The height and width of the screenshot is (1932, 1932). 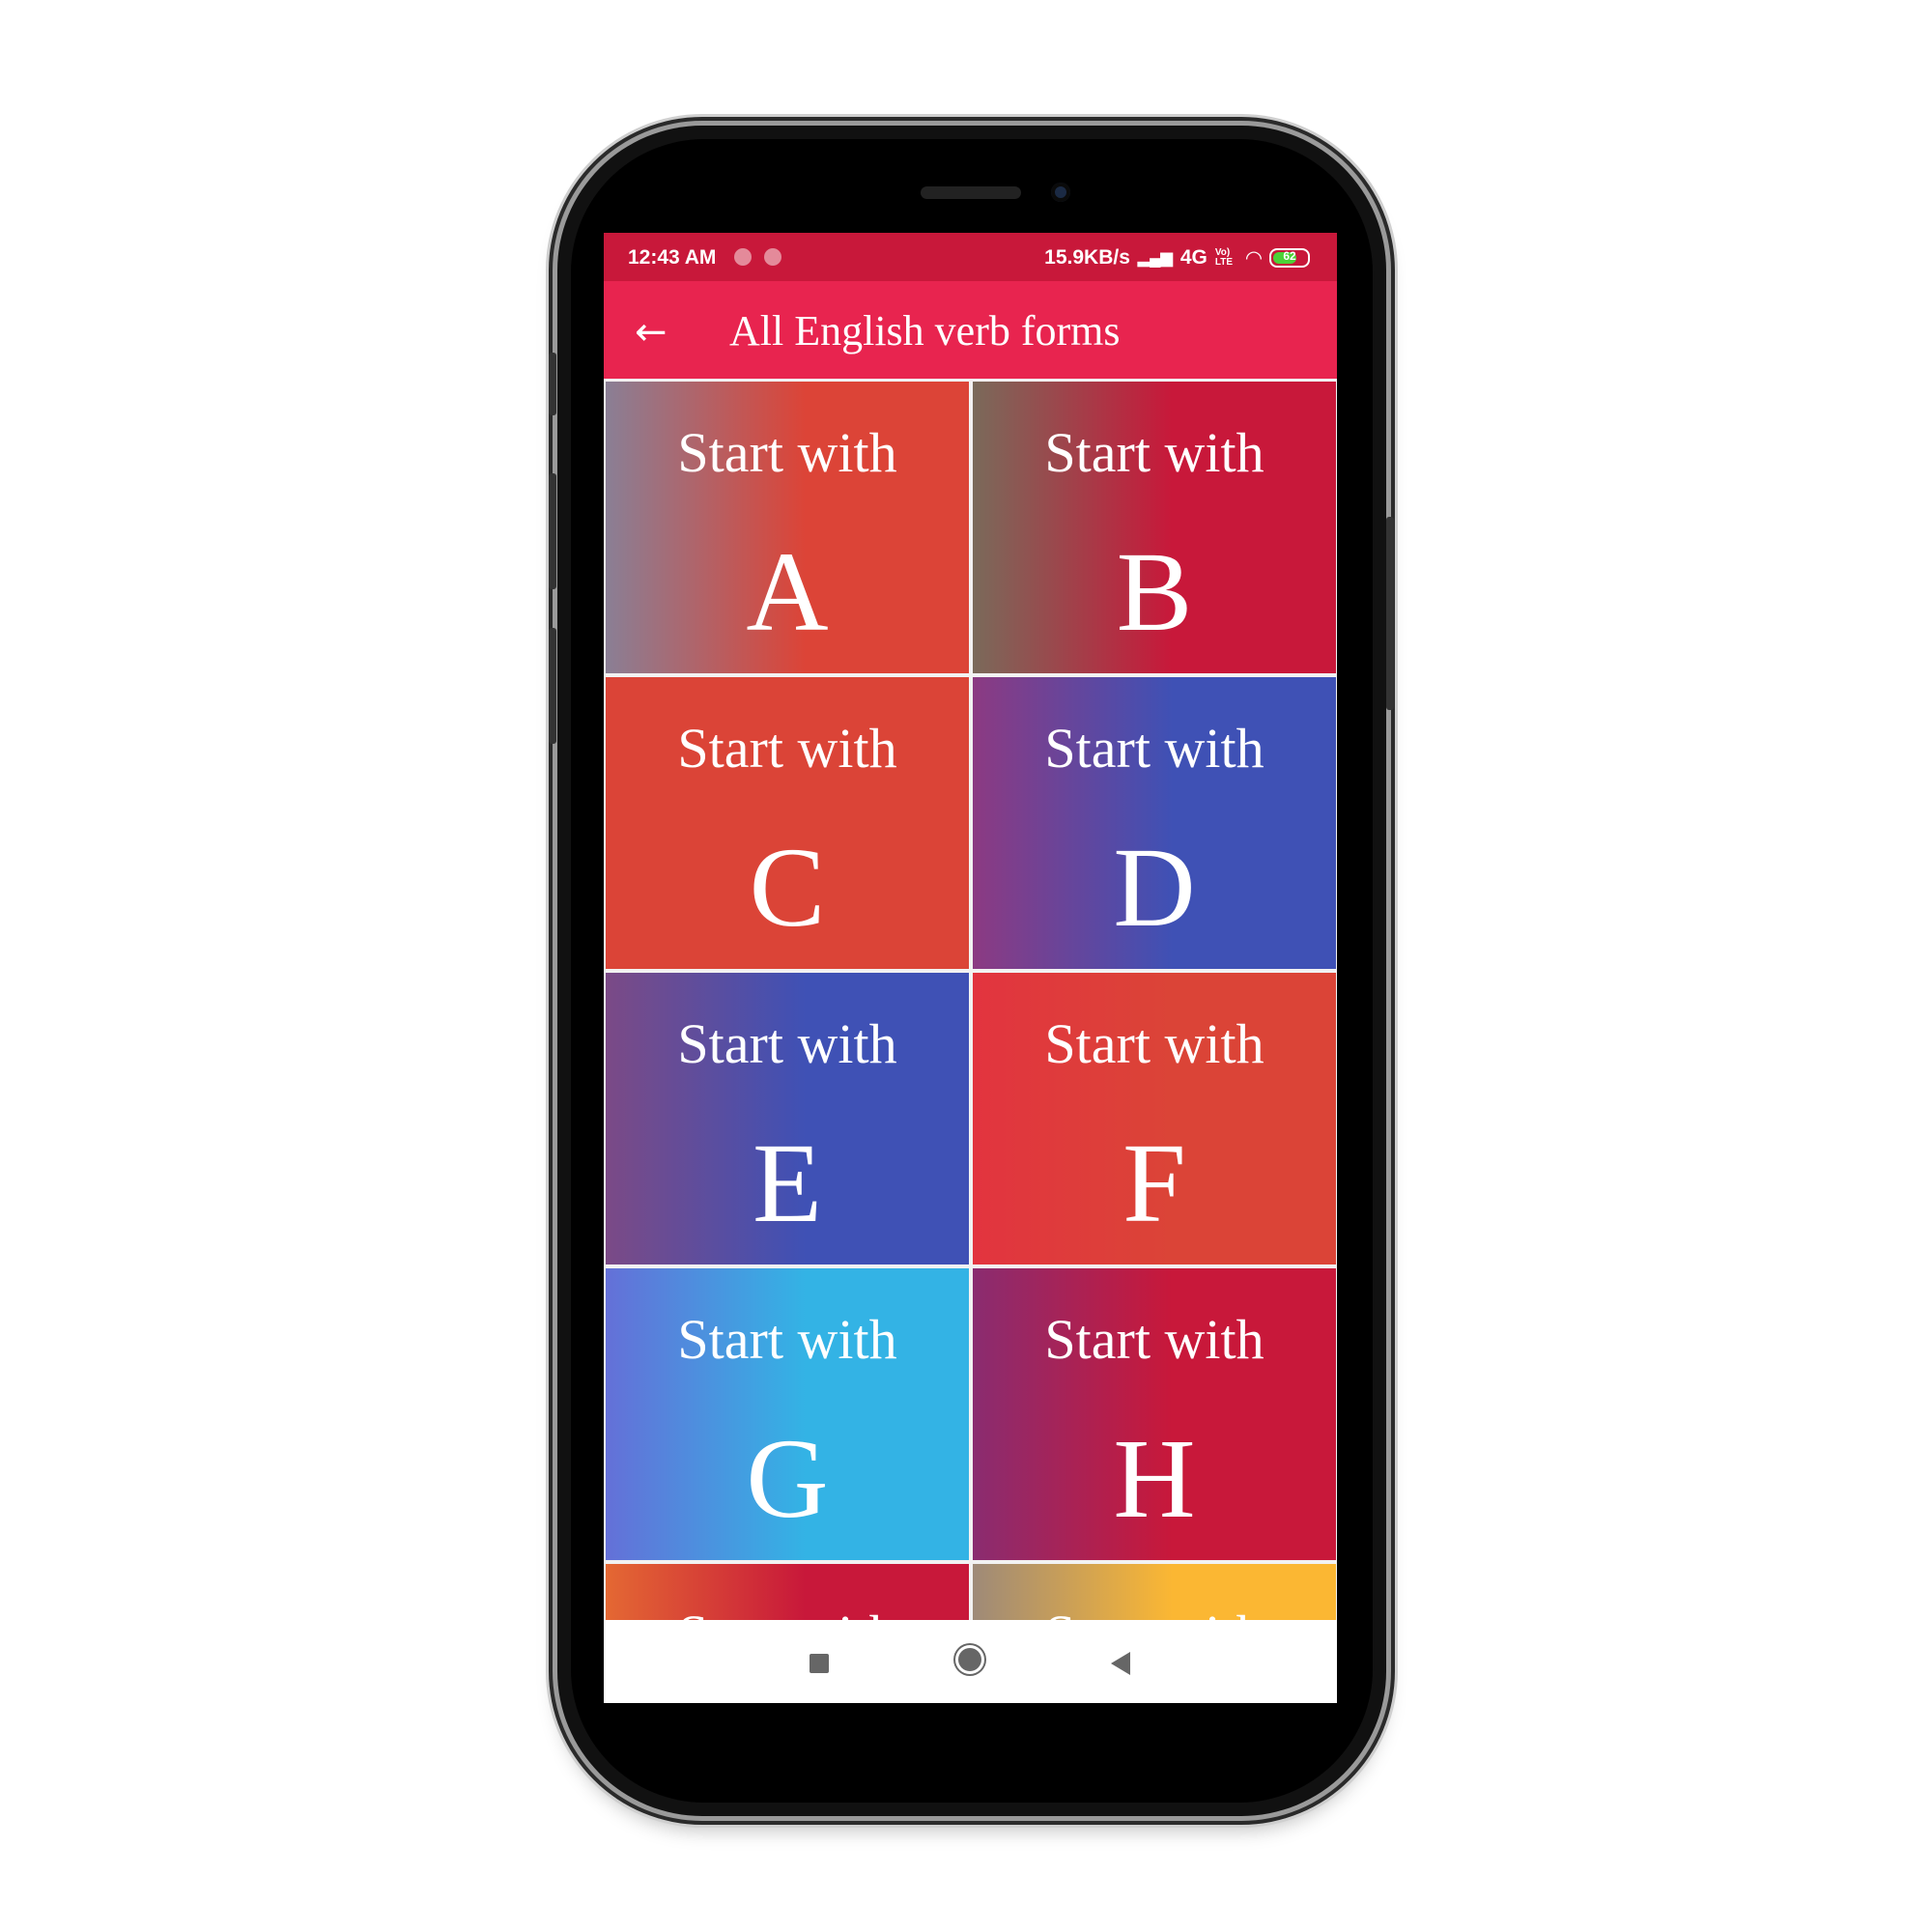 I want to click on tile-letter: A, so click(x=787, y=591).